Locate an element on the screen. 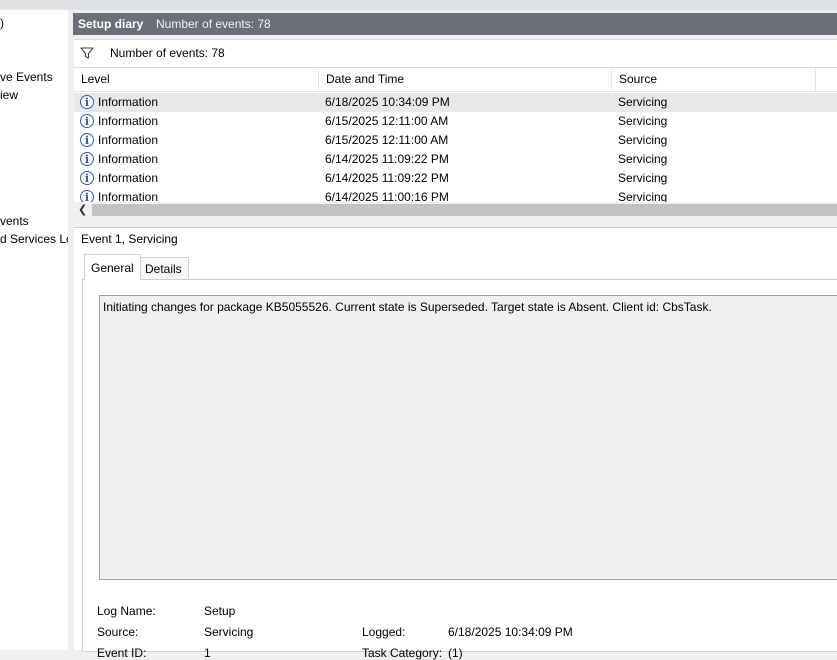 The height and width of the screenshot is (660, 837). scroll-left-icon: ❮ is located at coordinates (82, 210).